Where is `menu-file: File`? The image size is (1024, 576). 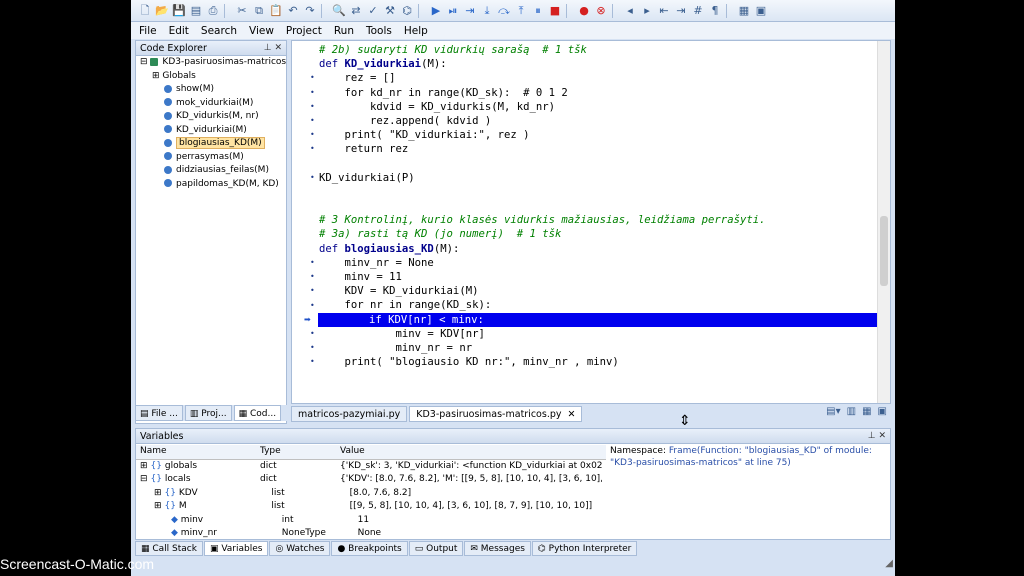
menu-file: File is located at coordinates (148, 31).